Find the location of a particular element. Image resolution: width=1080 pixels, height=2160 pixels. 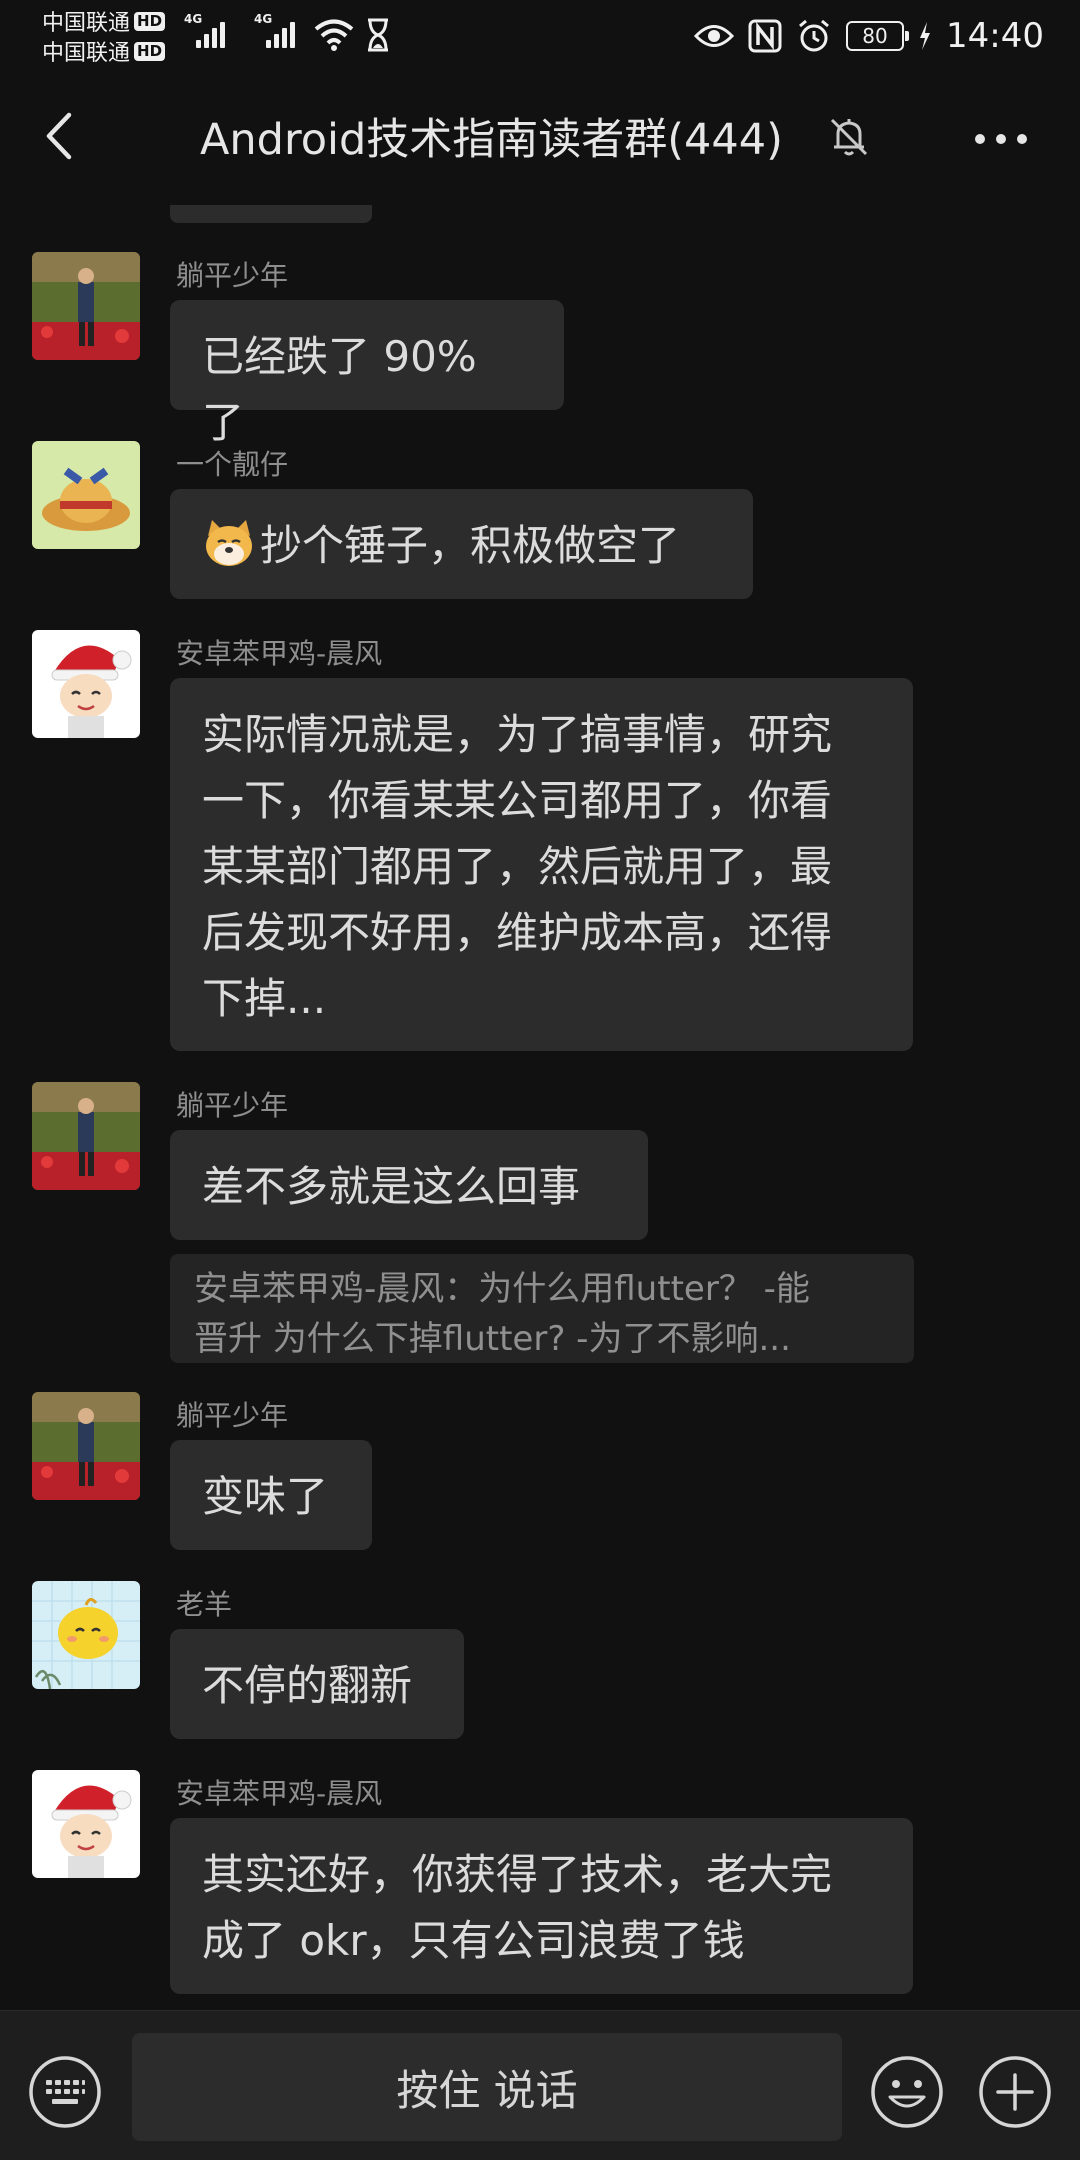

message-text-content: 抄个锤子，积极做空了 is located at coordinates (470, 545).